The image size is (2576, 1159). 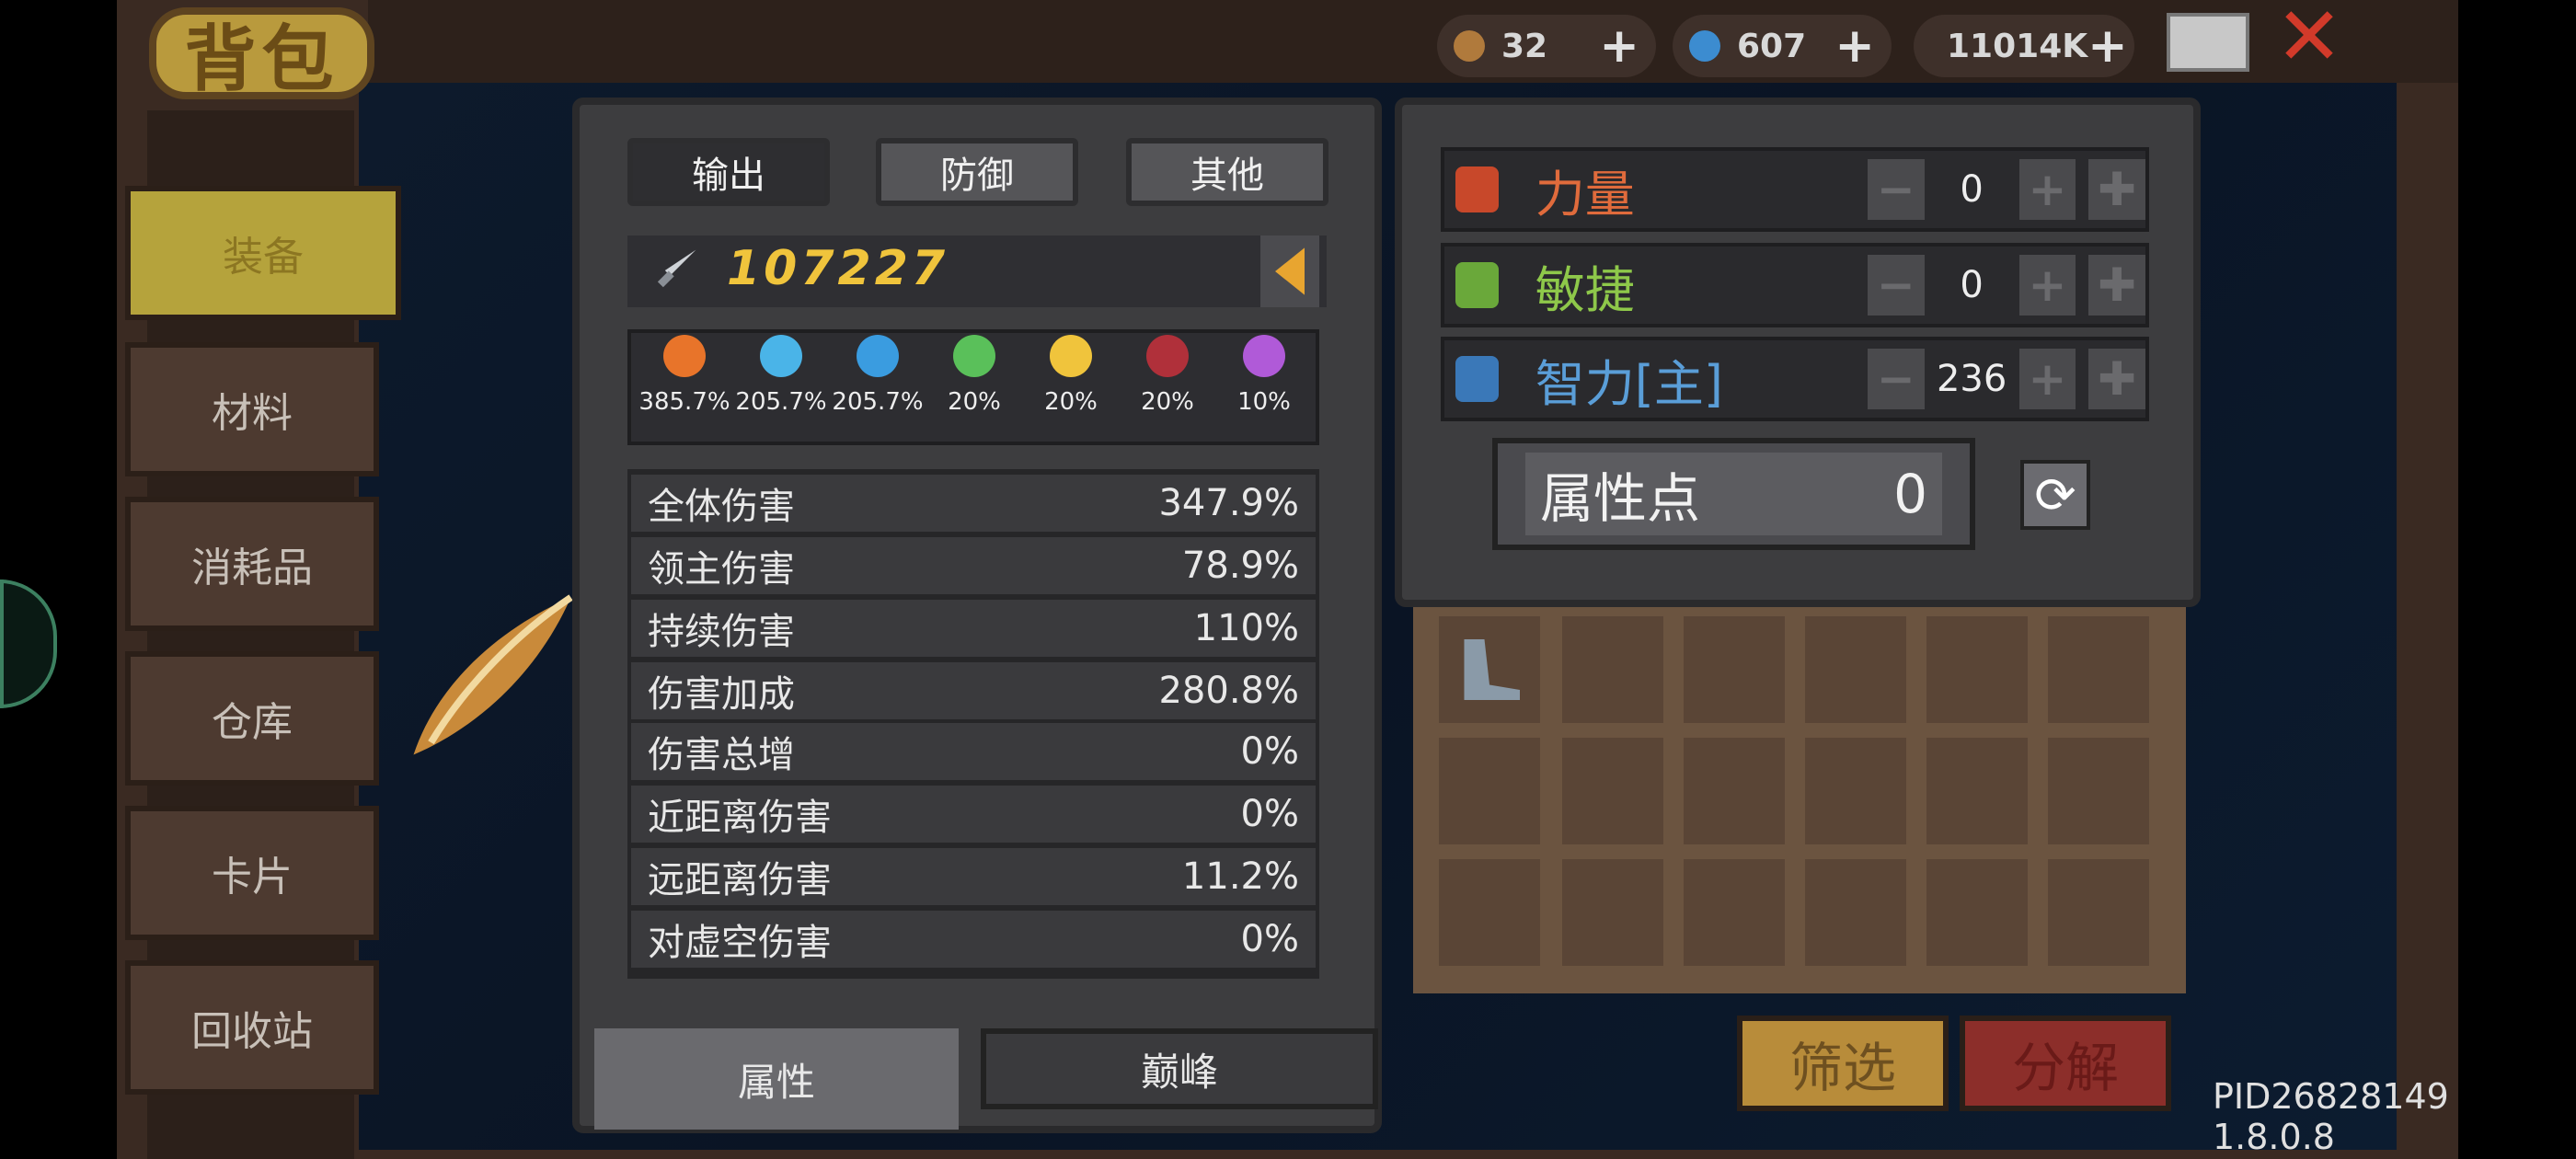 I want to click on tab-other: 其他, so click(x=1227, y=172).